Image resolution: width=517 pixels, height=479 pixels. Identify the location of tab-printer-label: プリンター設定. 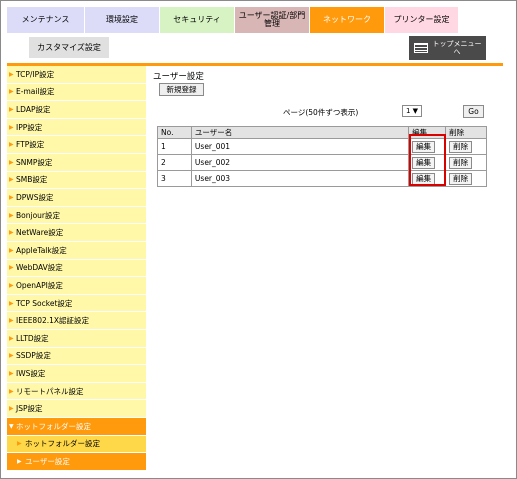
(421, 19).